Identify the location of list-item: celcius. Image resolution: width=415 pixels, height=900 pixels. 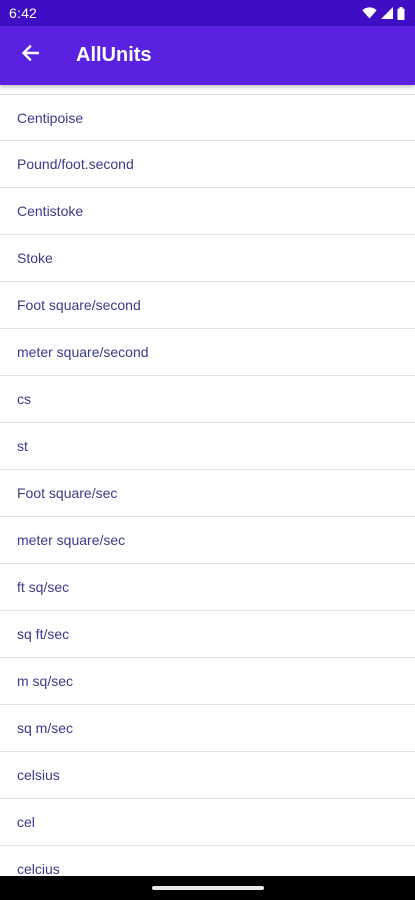
(207, 861).